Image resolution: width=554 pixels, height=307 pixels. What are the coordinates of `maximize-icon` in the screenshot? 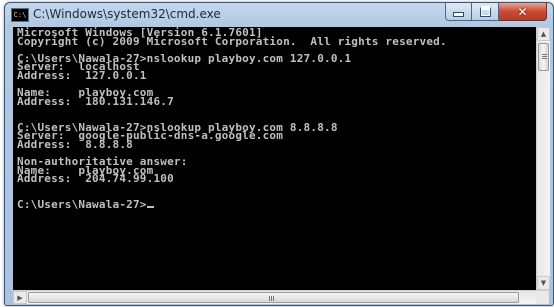 It's located at (485, 11).